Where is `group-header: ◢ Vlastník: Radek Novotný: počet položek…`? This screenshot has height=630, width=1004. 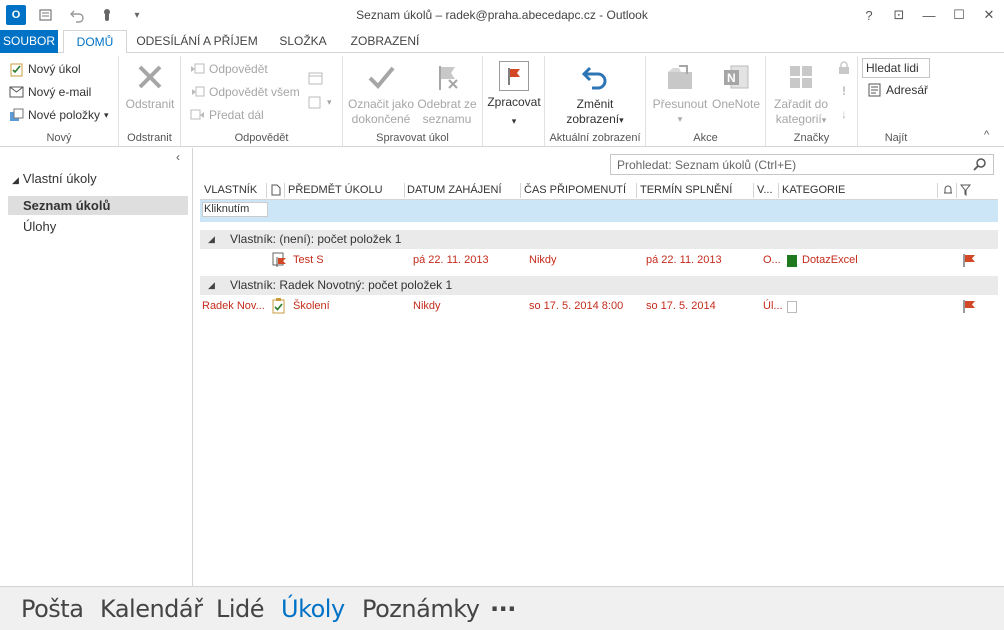 group-header: ◢ Vlastník: Radek Novotný: počet položek… is located at coordinates (599, 285).